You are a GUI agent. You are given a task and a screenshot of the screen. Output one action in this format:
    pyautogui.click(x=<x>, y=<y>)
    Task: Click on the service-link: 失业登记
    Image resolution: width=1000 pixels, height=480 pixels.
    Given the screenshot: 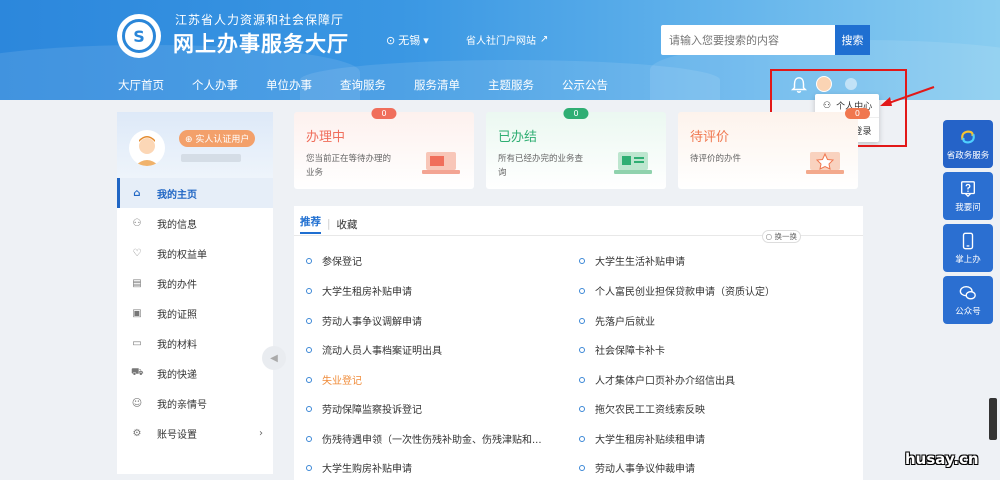 What is the action you would take?
    pyautogui.click(x=334, y=379)
    